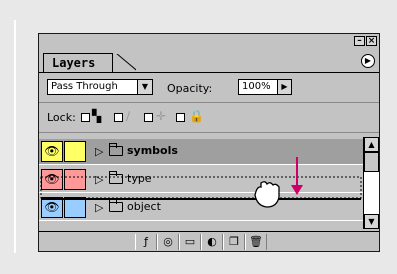  Describe the element at coordinates (144, 87) in the screenshot. I see `chevron-down-icon: ▼` at that location.